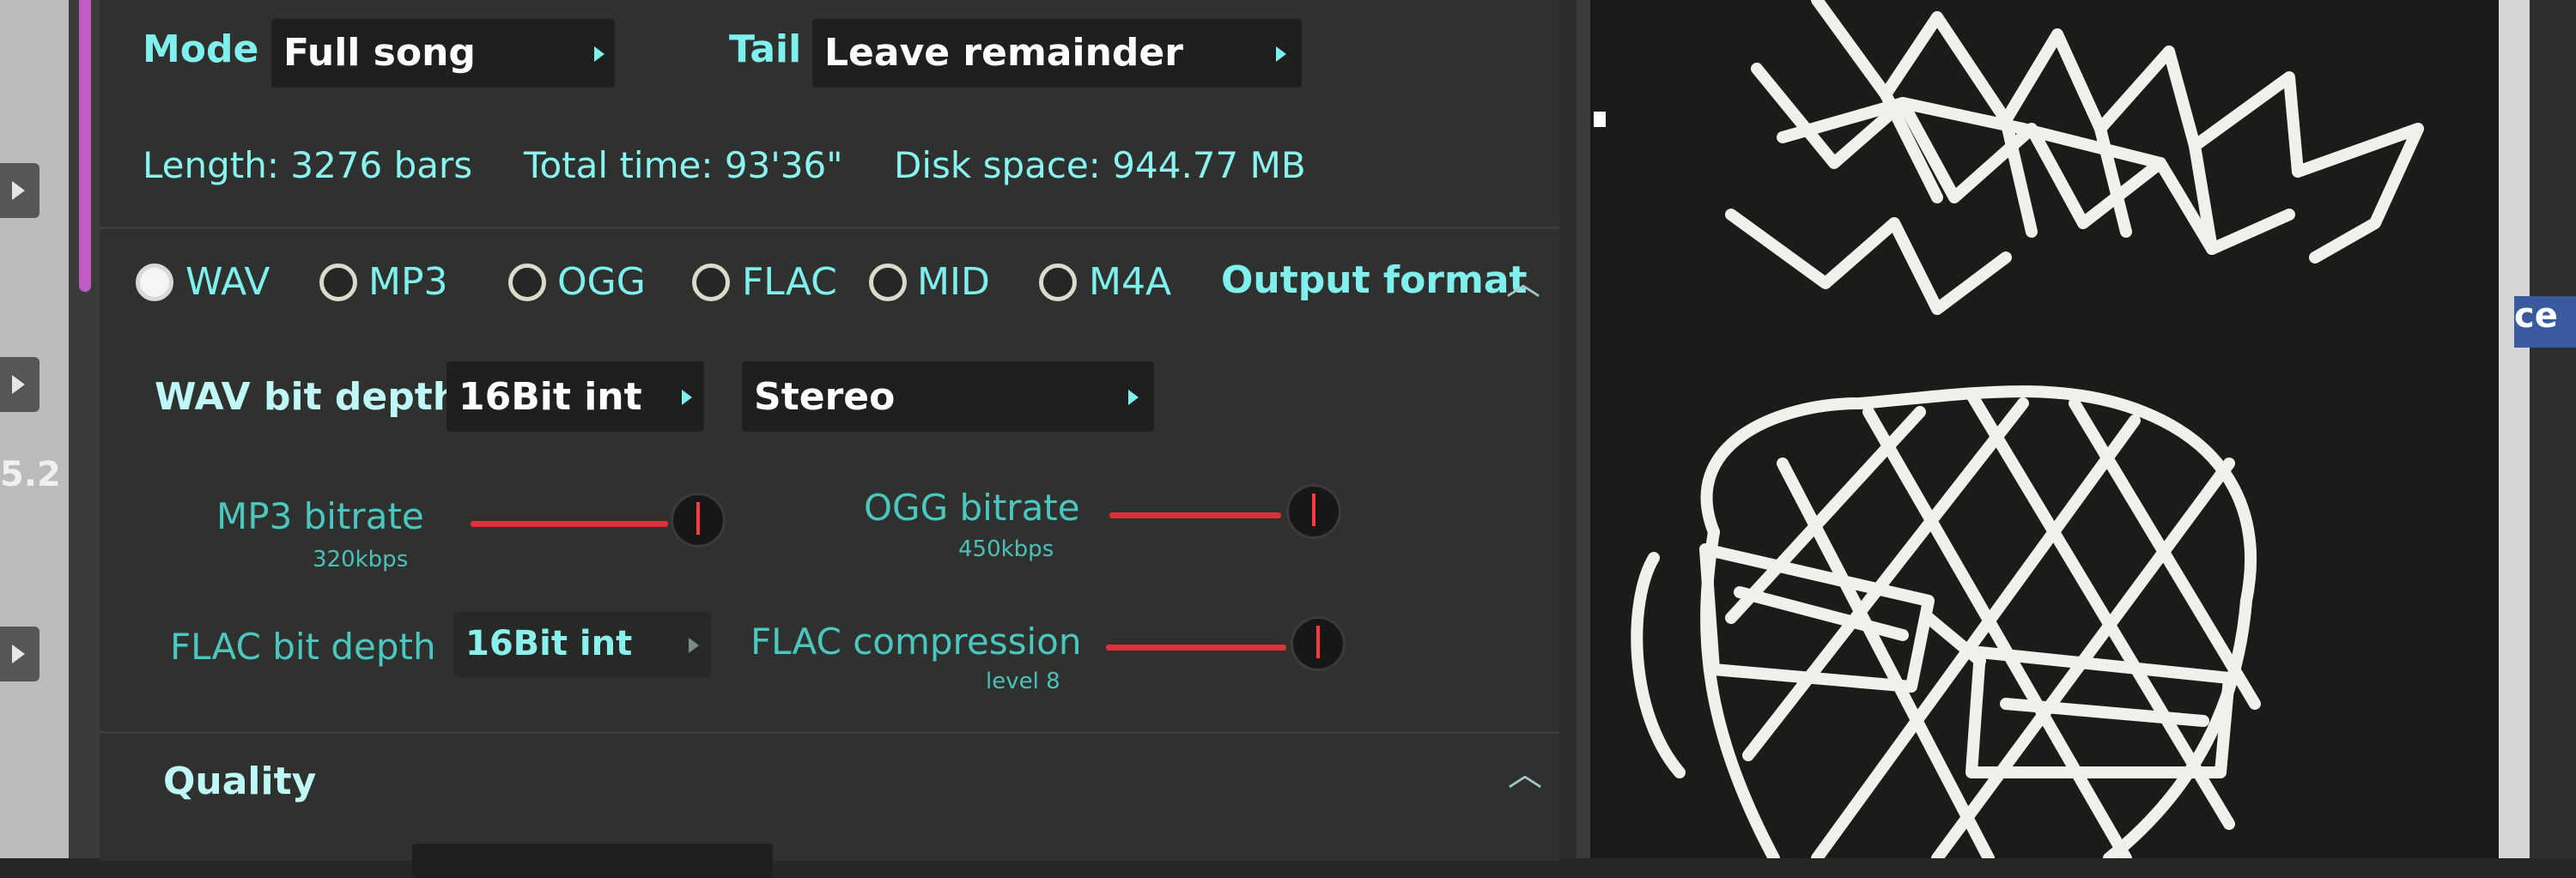 The width and height of the screenshot is (2576, 878). Describe the element at coordinates (1130, 282) in the screenshot. I see `radio-m4a-label: M4A` at that location.